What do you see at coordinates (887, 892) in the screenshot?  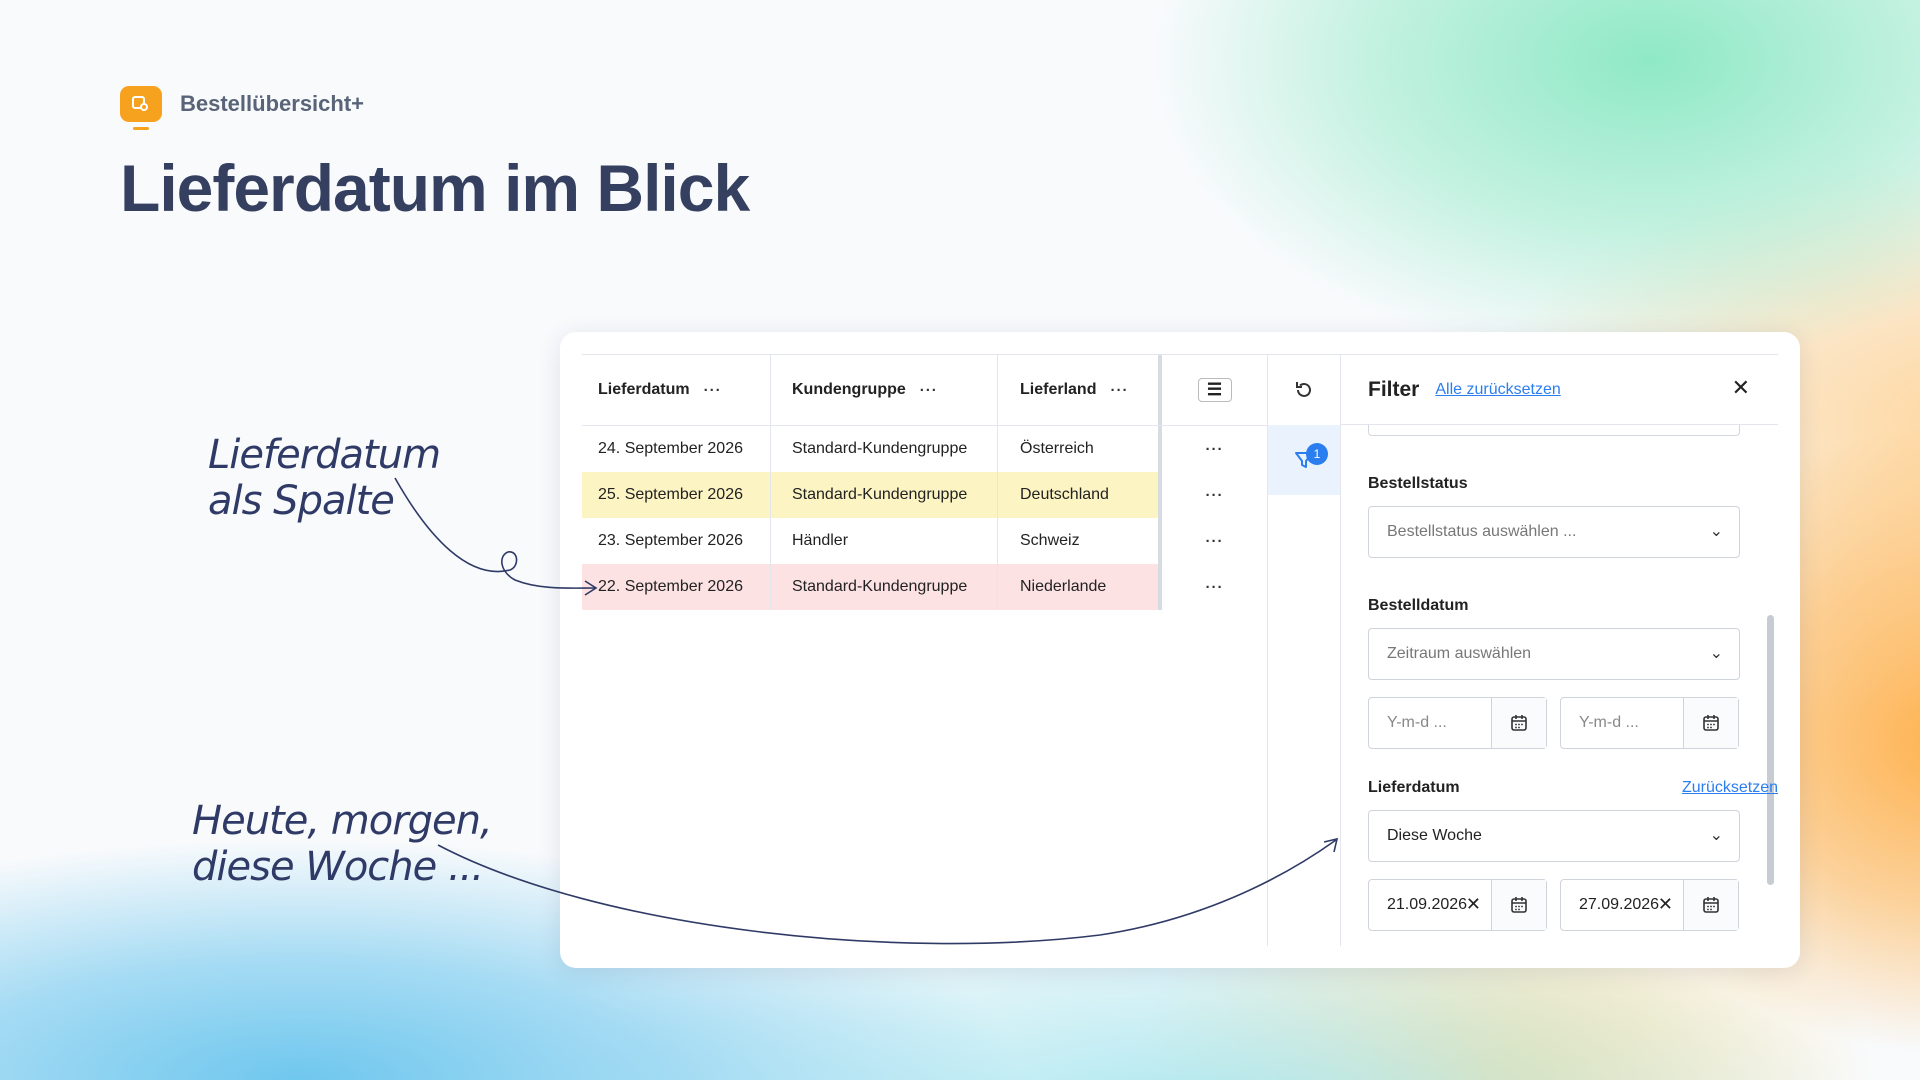 I see `arrow-to-filter` at bounding box center [887, 892].